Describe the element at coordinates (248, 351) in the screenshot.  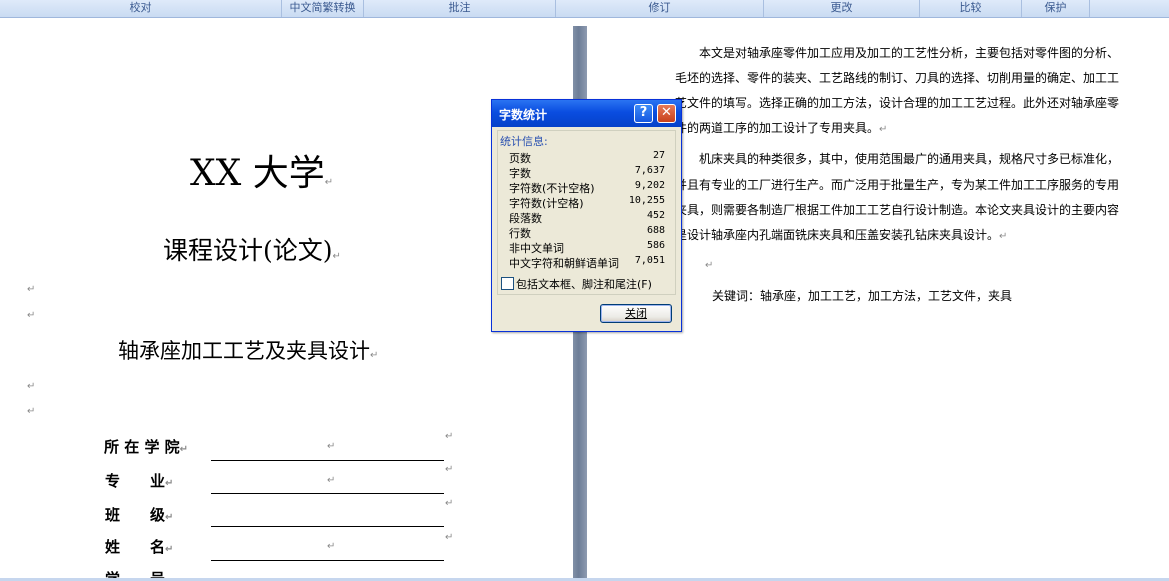
I see `cover-topic-title: 轴承座加工工艺及夹具设计↵` at that location.